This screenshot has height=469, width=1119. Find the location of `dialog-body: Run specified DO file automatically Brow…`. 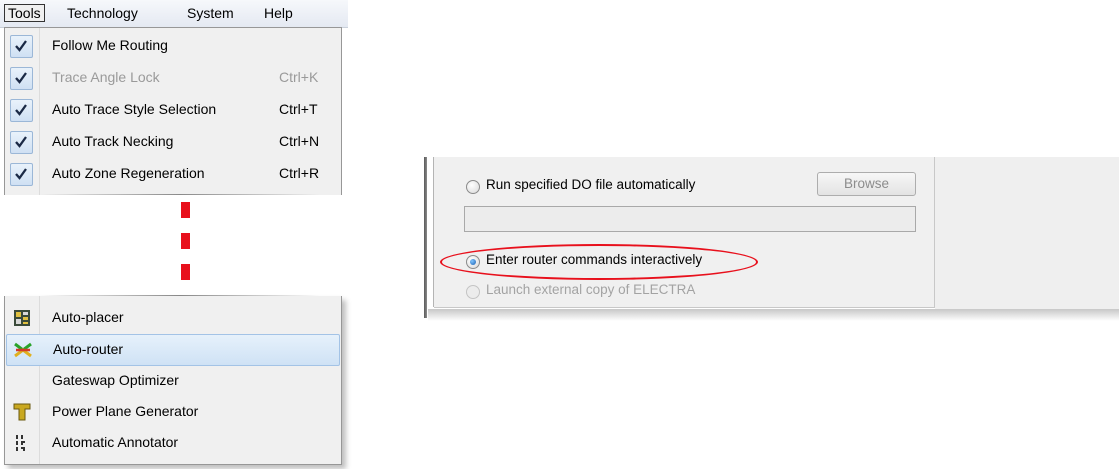

dialog-body: Run specified DO file automatically Brow… is located at coordinates (684, 232).